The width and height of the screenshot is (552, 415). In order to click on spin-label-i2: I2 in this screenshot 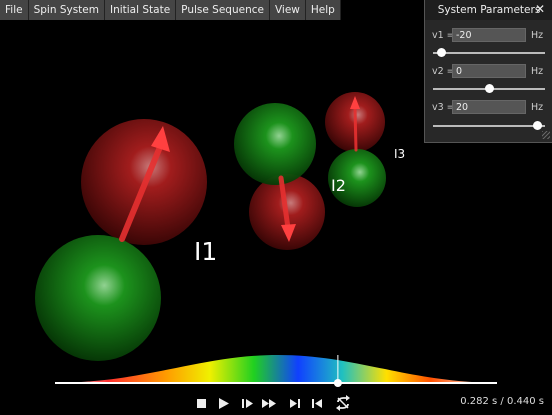, I will do `click(338, 185)`.